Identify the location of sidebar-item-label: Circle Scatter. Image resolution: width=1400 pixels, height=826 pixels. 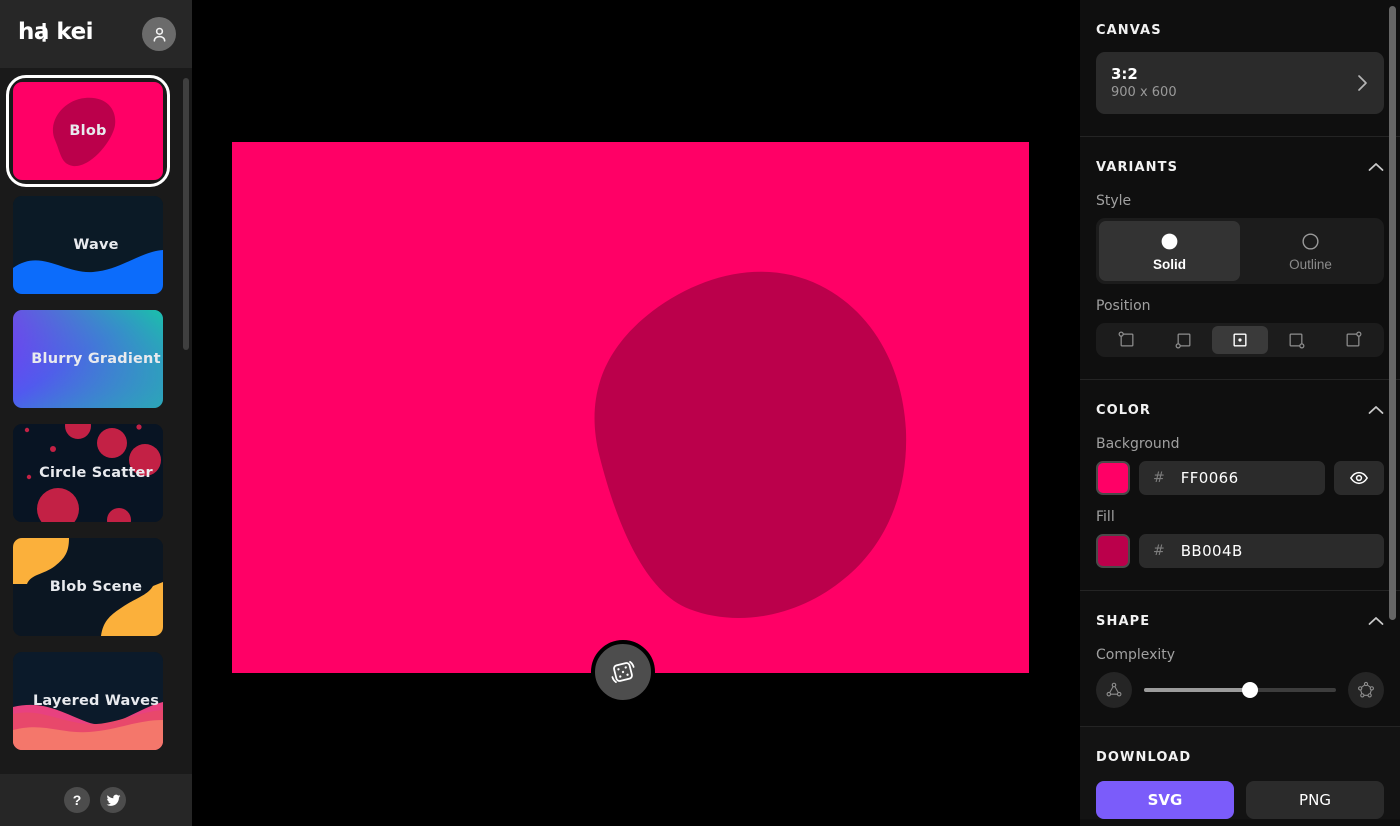
(96, 473).